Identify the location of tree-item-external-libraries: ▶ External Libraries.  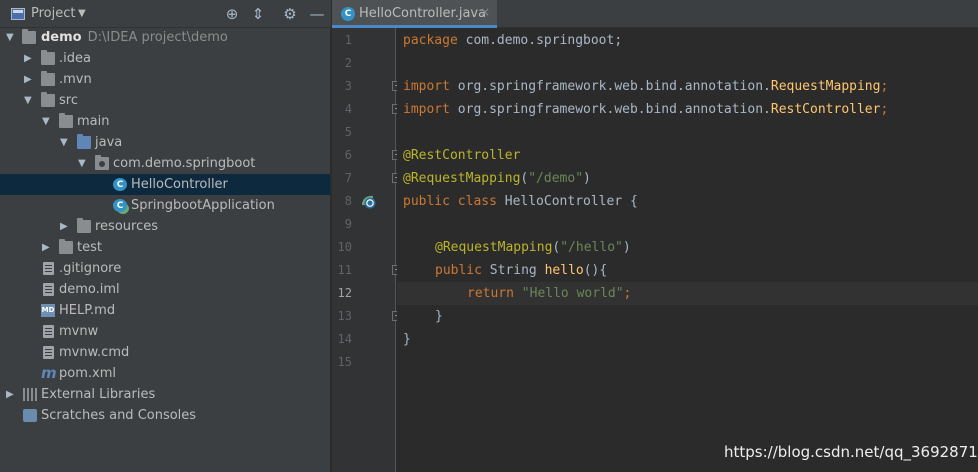
(165, 394).